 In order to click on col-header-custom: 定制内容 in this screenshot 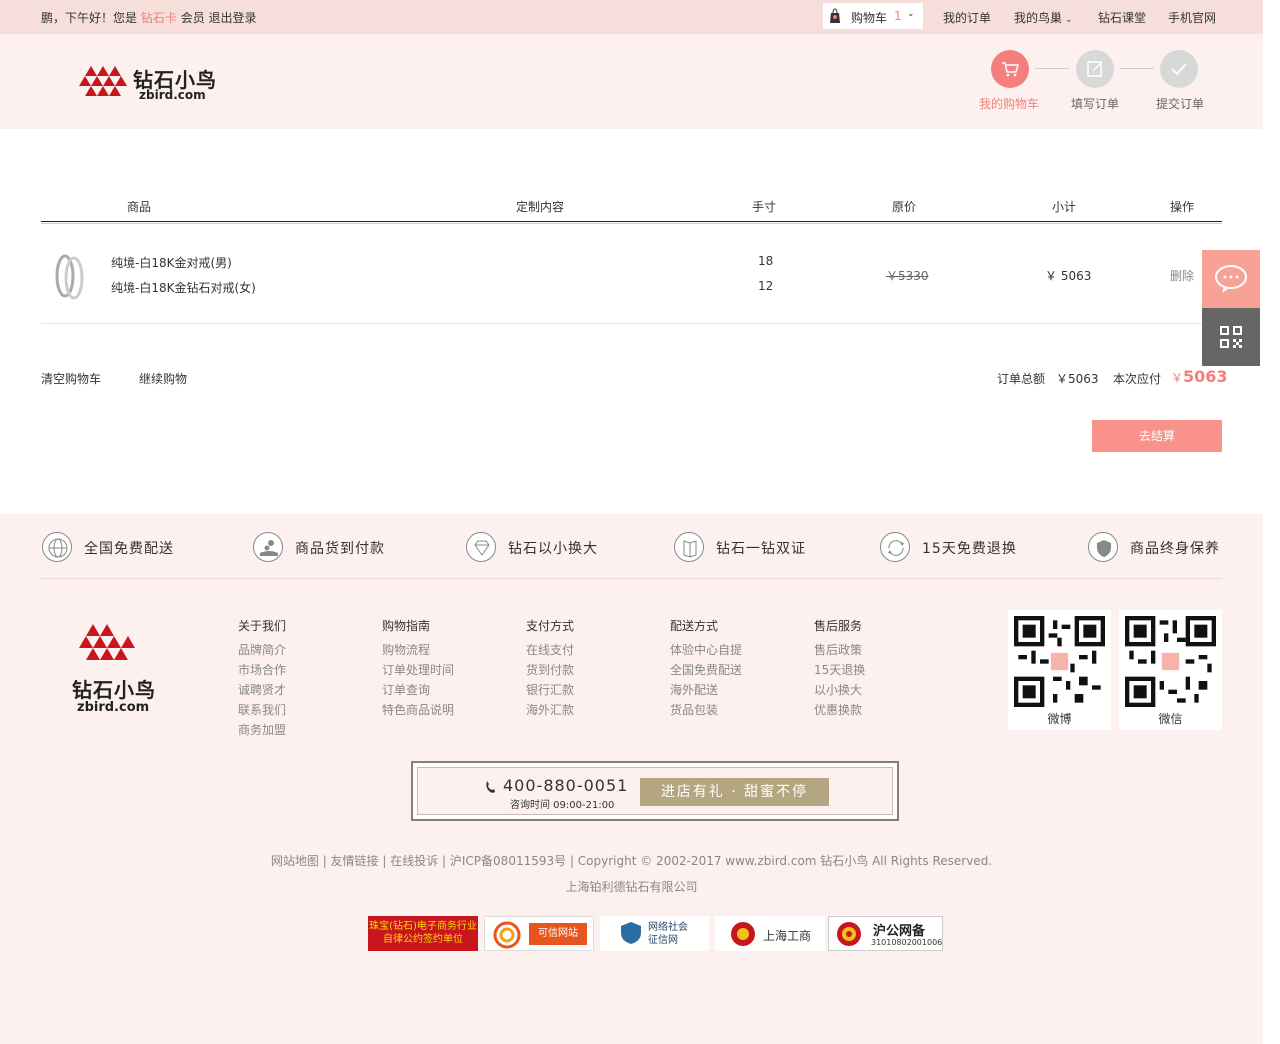, I will do `click(540, 207)`.